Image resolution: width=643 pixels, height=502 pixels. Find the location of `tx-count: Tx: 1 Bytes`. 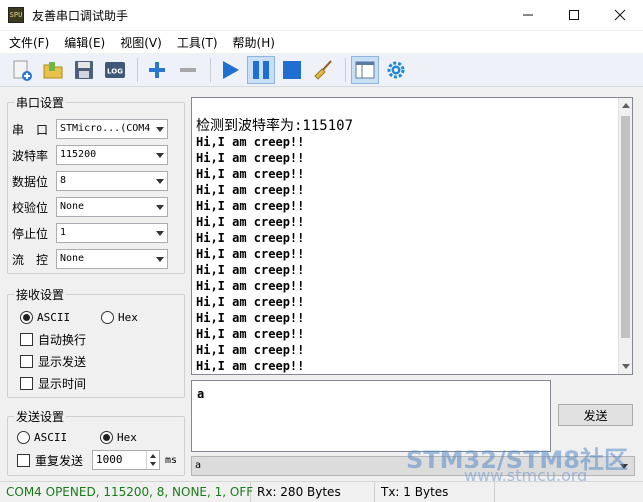

tx-count: Tx: 1 Bytes is located at coordinates (435, 491).